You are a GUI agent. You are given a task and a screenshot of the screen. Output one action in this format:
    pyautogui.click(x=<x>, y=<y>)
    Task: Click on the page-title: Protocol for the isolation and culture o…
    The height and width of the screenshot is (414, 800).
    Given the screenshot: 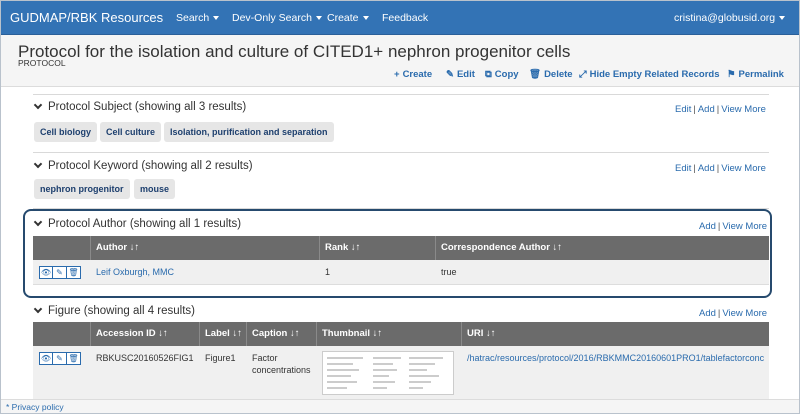 What is the action you would take?
    pyautogui.click(x=294, y=51)
    